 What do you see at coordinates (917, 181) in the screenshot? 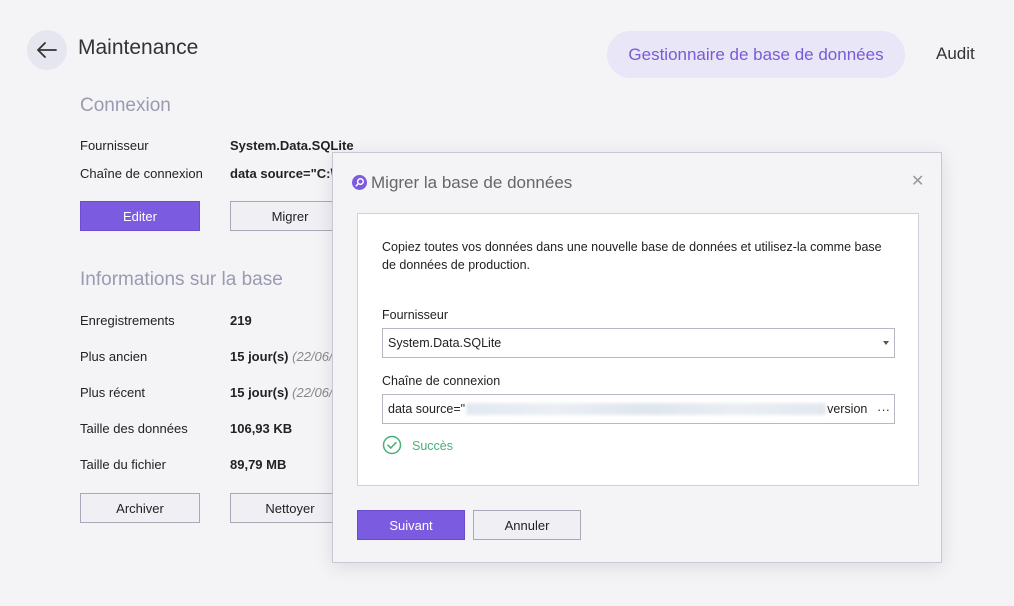
I see `close-icon: ✕` at bounding box center [917, 181].